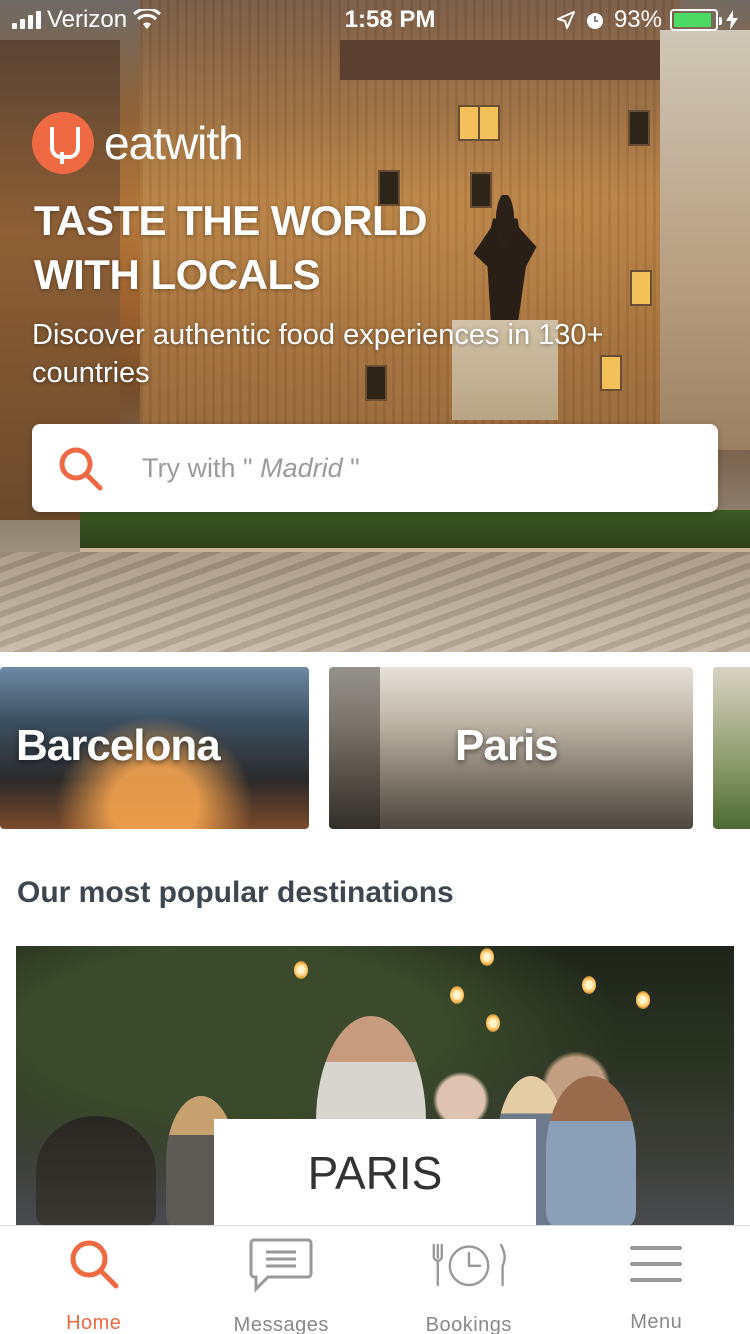 The image size is (750, 1334). Describe the element at coordinates (147, 19) in the screenshot. I see `wifi-icon` at that location.